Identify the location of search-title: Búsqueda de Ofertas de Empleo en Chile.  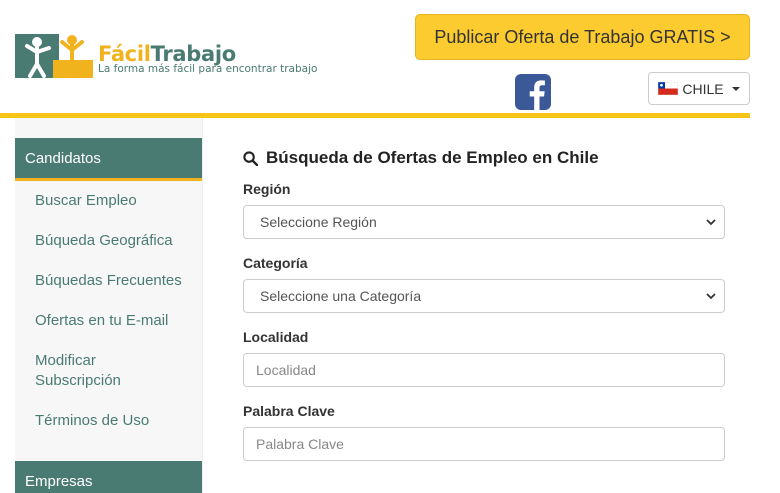
(421, 158).